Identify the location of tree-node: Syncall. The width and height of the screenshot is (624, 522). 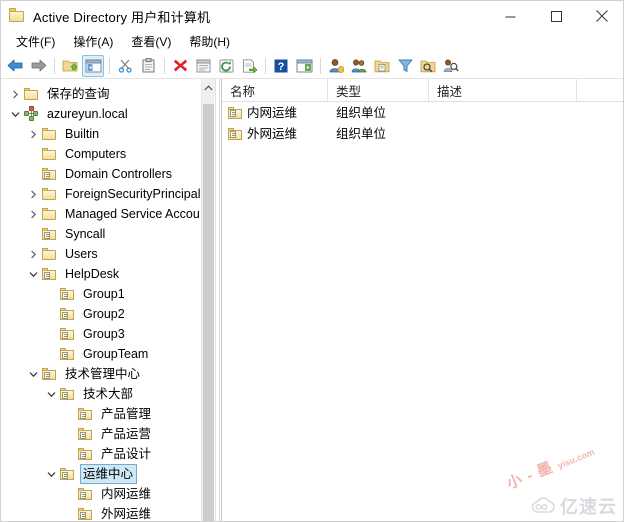
(101, 234).